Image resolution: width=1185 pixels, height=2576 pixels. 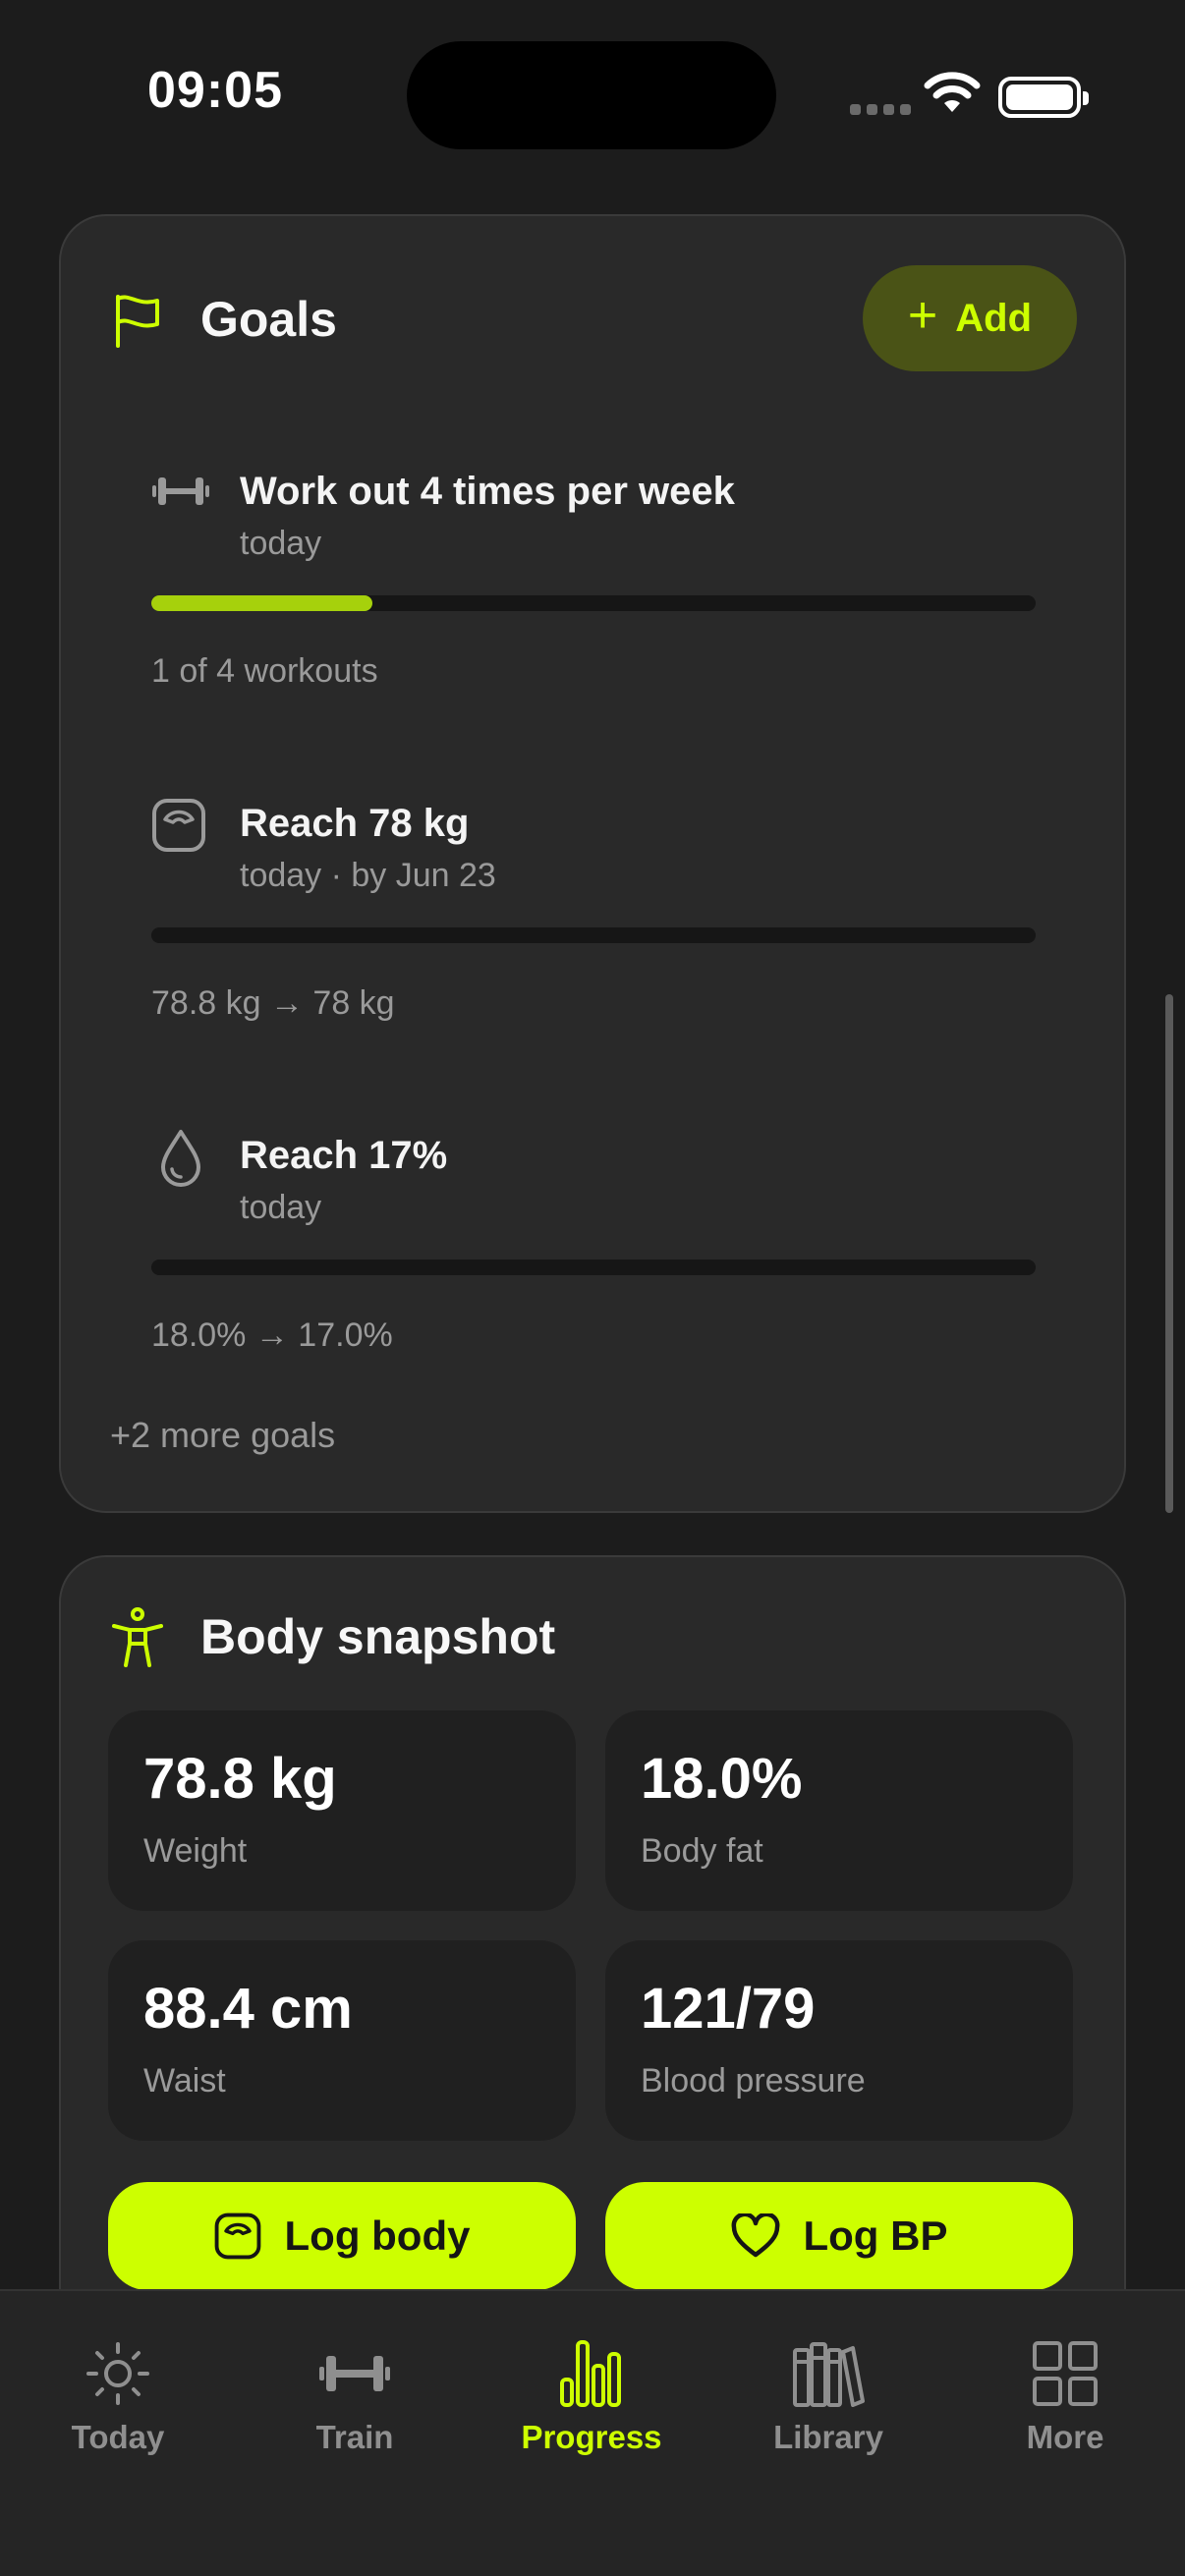 What do you see at coordinates (839, 2040) in the screenshot?
I see `metric-blood-pressure: 121/79 Blood pressure` at bounding box center [839, 2040].